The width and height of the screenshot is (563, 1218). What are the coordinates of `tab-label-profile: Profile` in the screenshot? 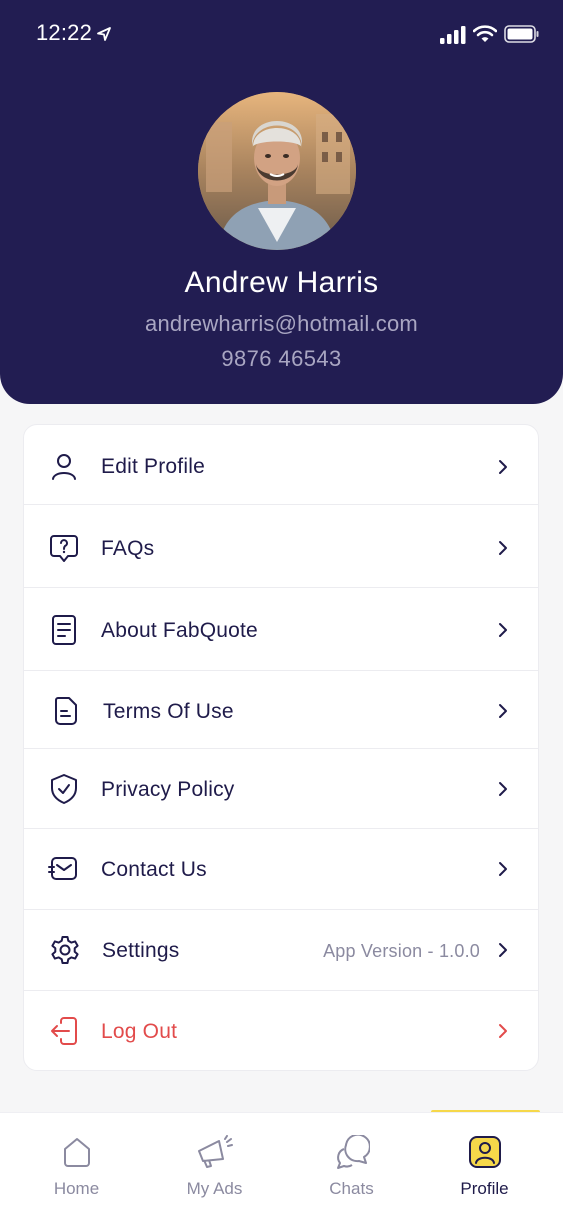 It's located at (484, 1188).